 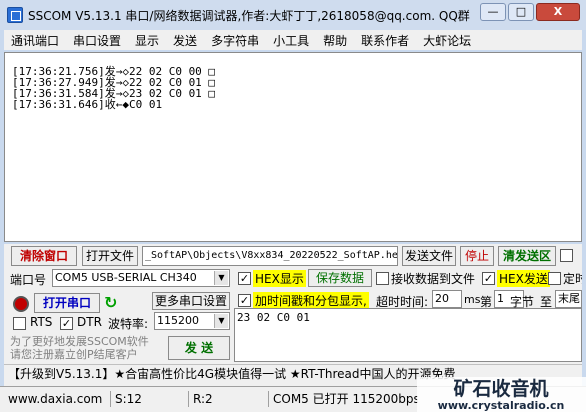 I want to click on stop-button: 停止, so click(x=477, y=256).